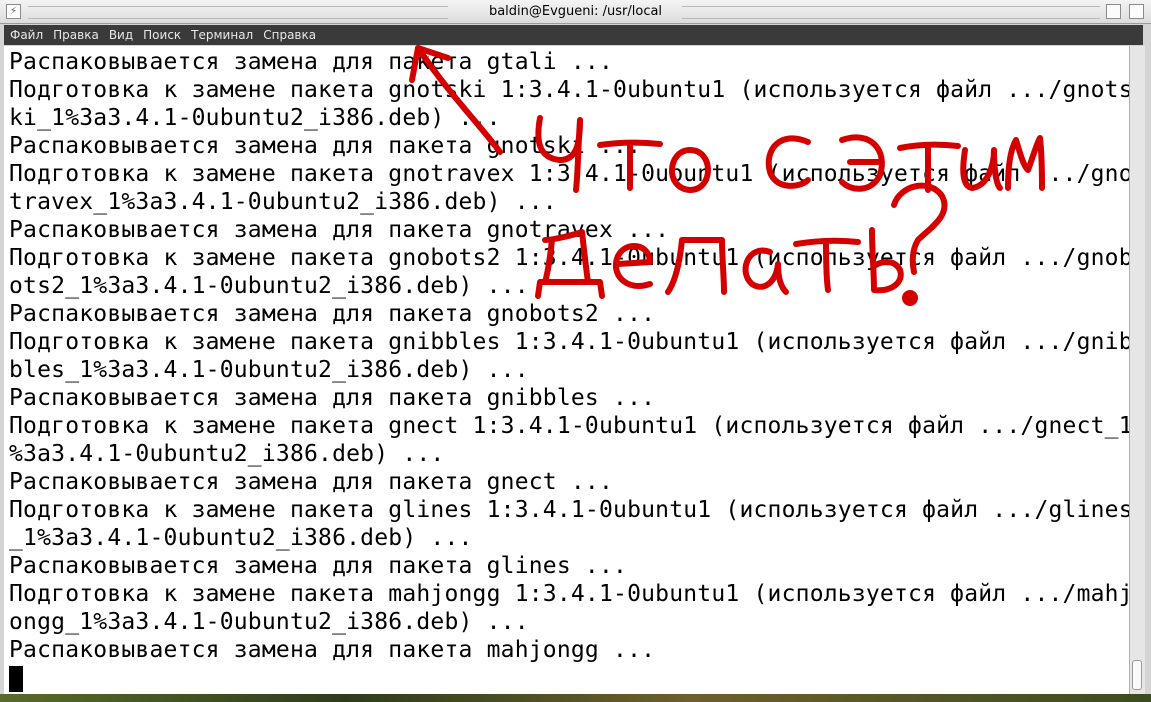 This screenshot has height=702, width=1151. What do you see at coordinates (222, 35) in the screenshot?
I see `menu-terminal: Терминал` at bounding box center [222, 35].